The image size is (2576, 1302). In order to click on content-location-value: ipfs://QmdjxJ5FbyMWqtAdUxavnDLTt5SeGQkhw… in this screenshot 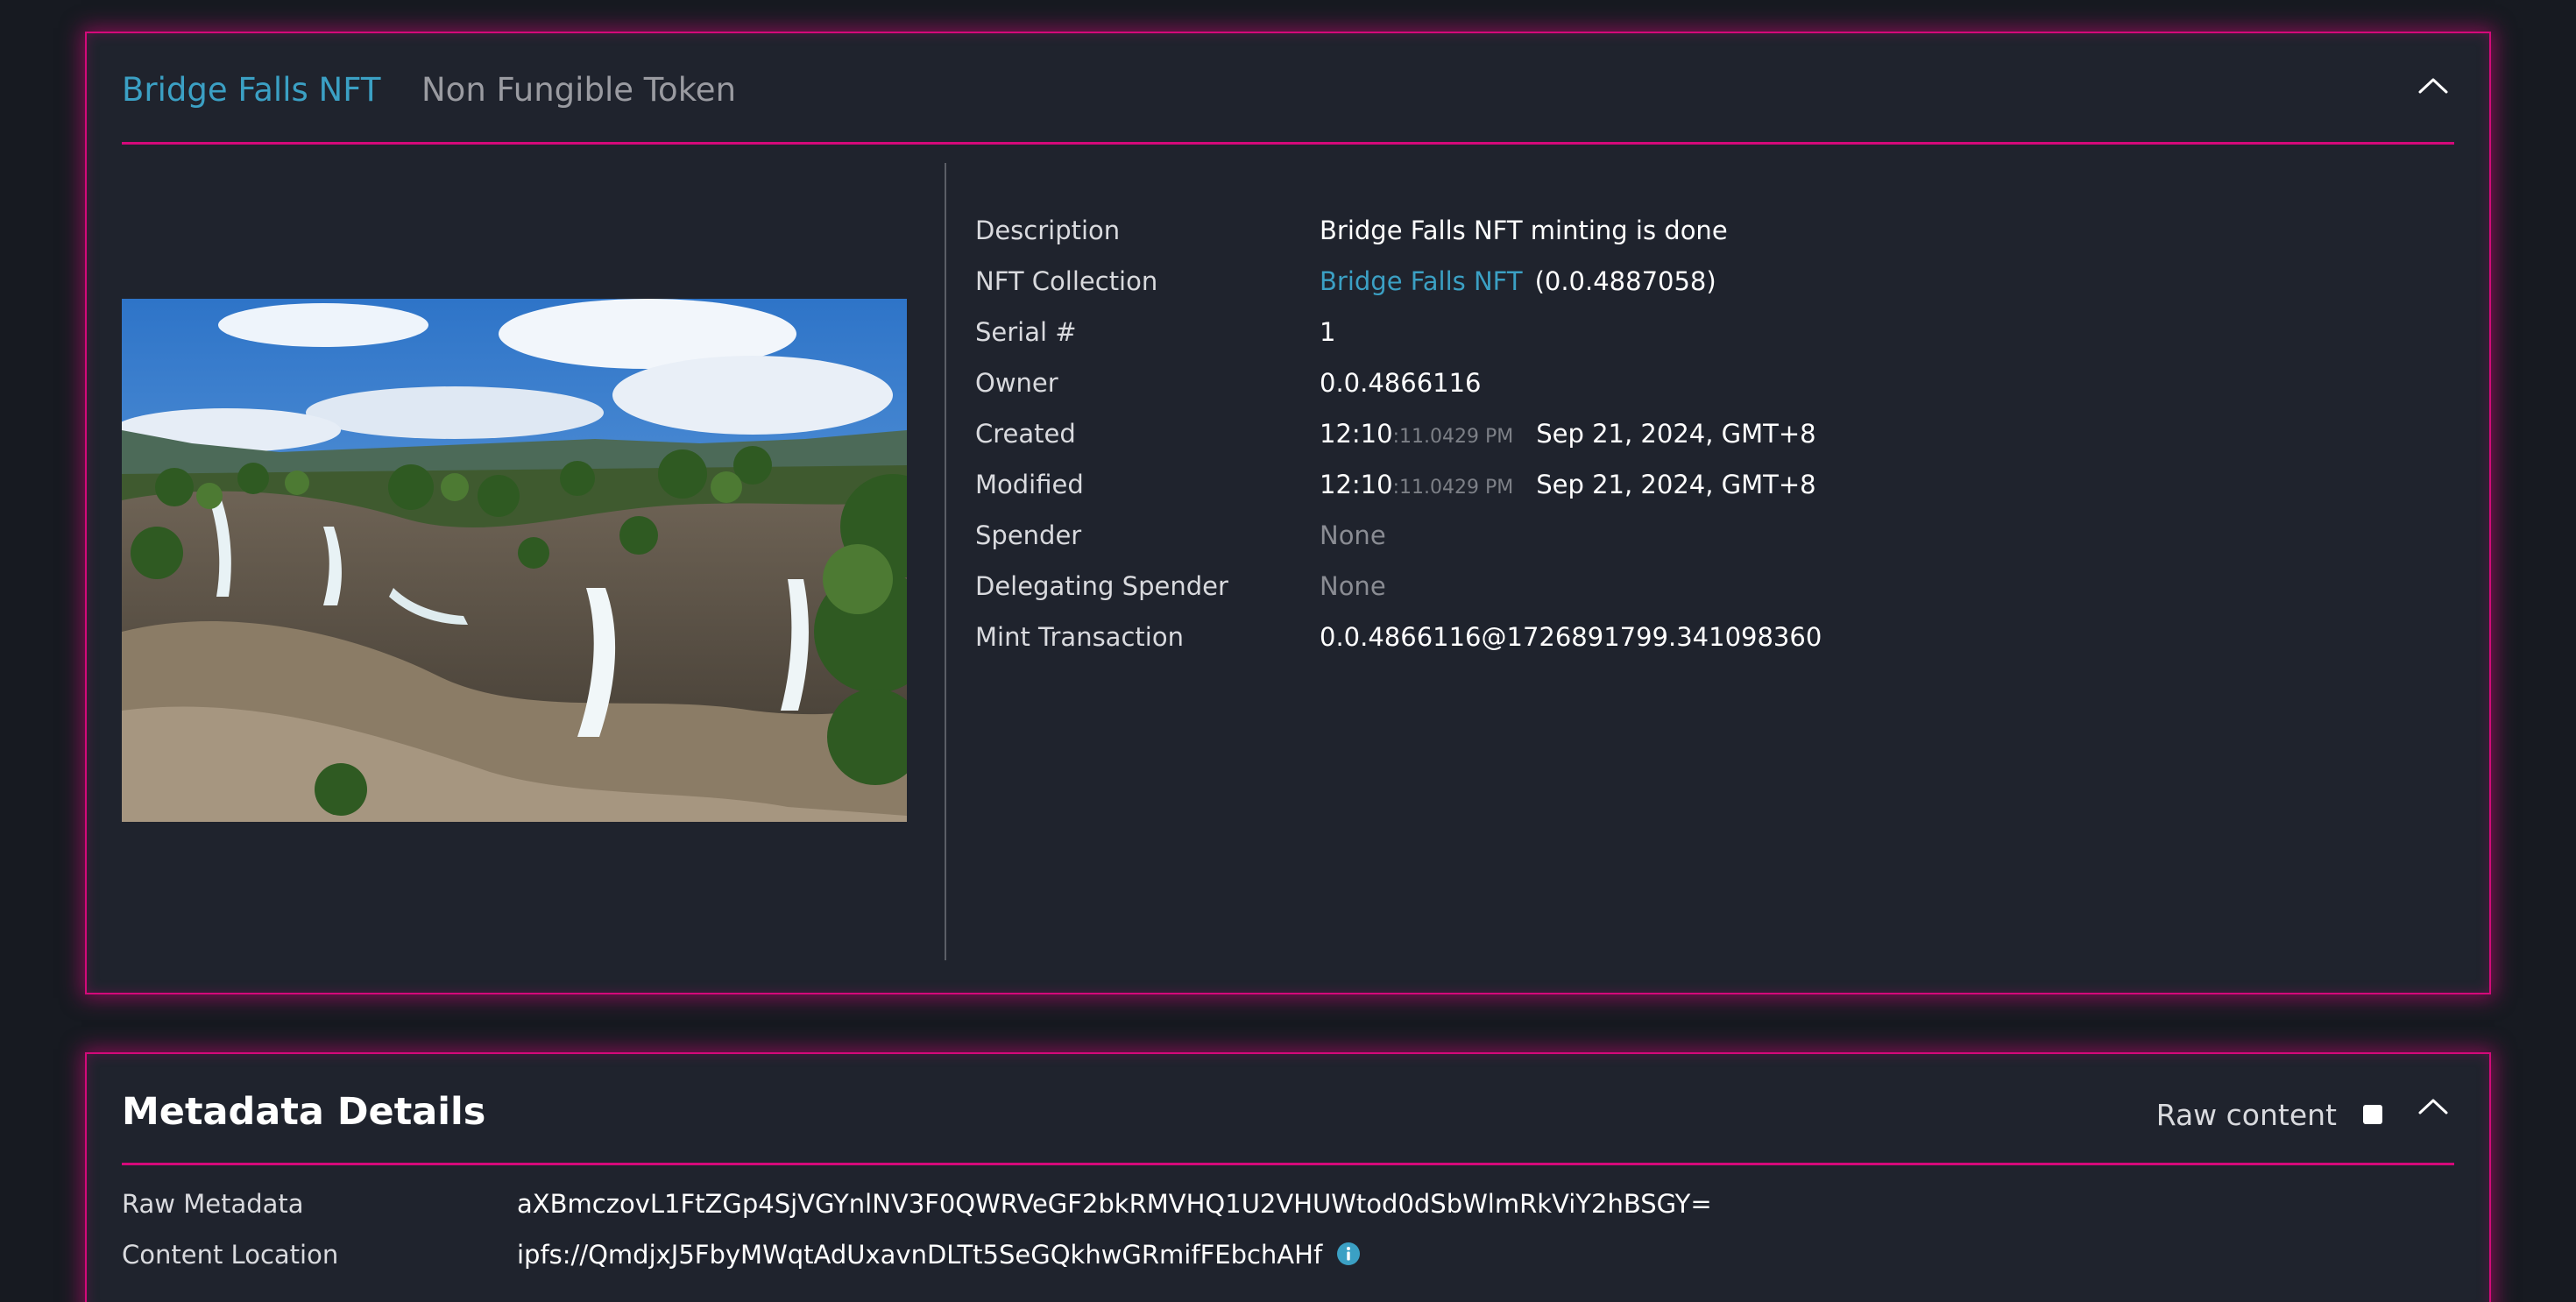, I will do `click(939, 1255)`.